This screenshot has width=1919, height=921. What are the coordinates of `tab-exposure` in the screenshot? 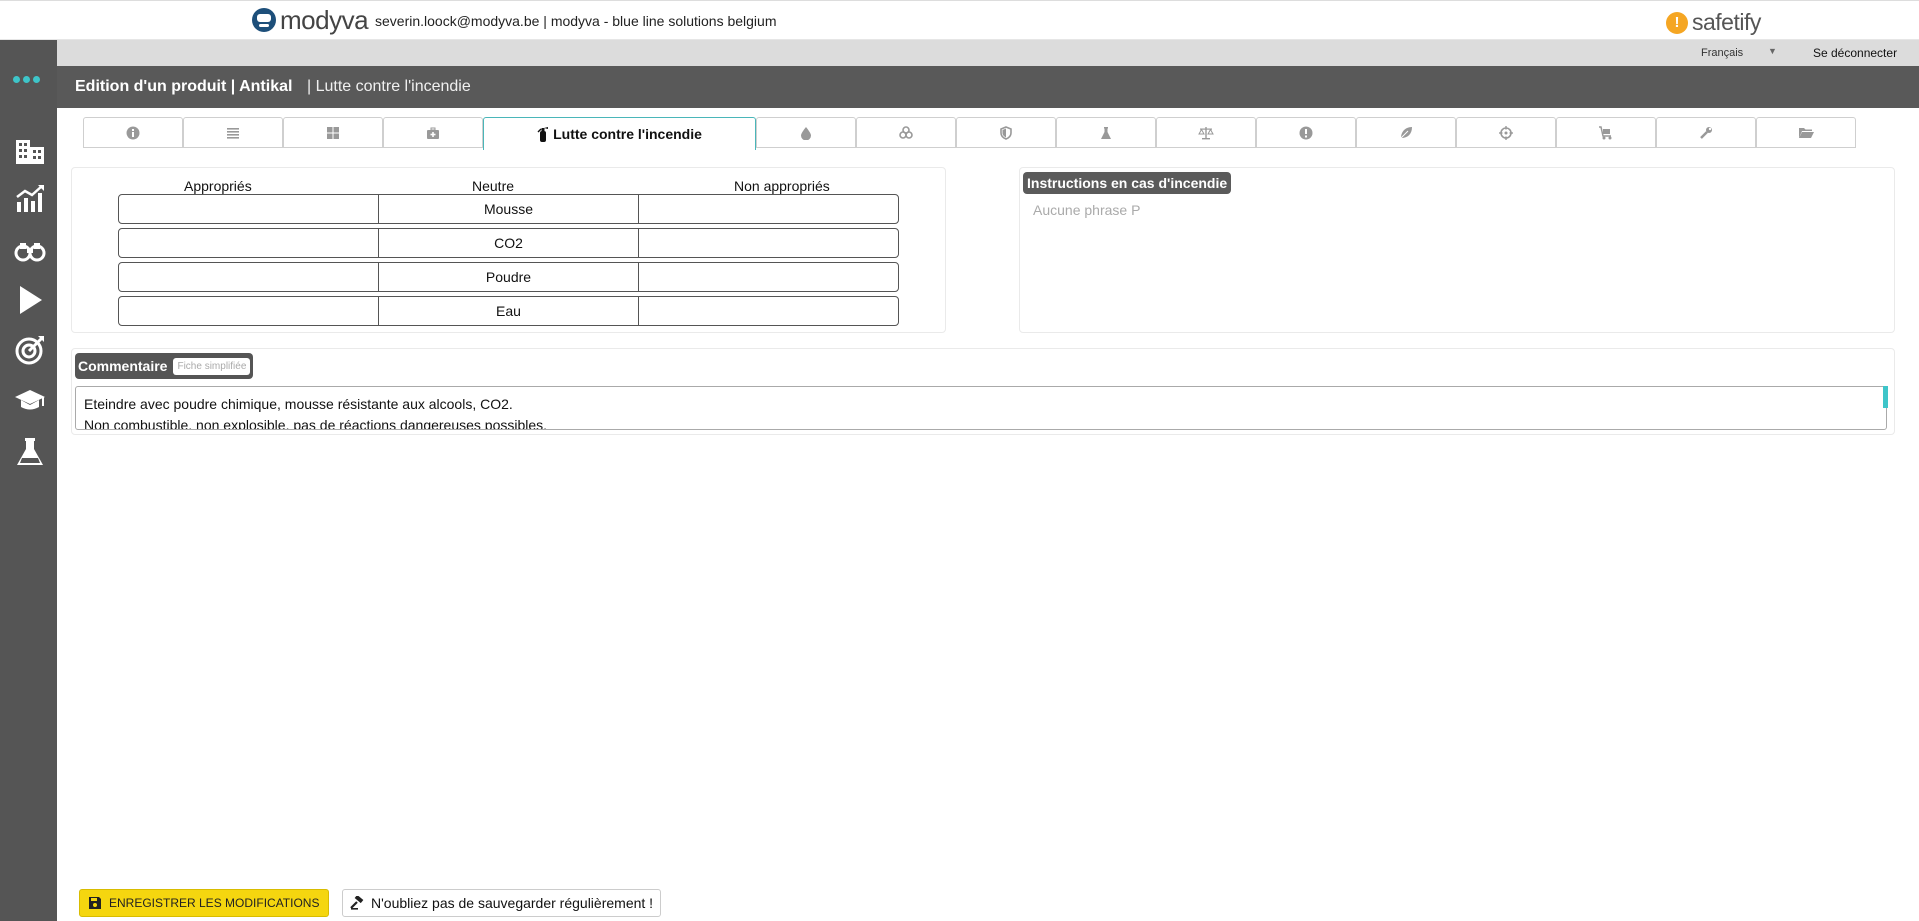 It's located at (1506, 132).